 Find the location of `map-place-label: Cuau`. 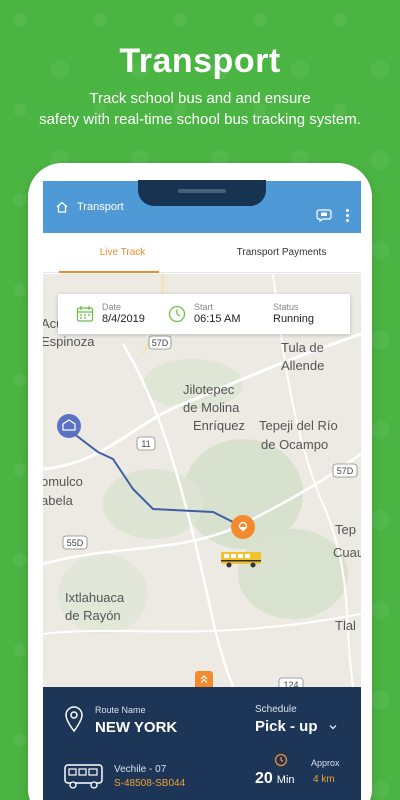

map-place-label: Cuau is located at coordinates (347, 552).